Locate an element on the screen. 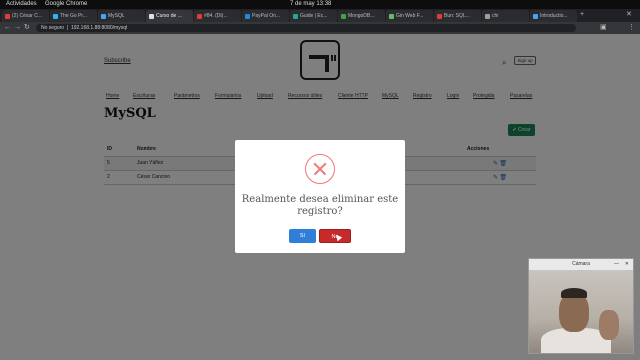 This screenshot has width=640, height=360. back-icon: ← is located at coordinates (7, 28).